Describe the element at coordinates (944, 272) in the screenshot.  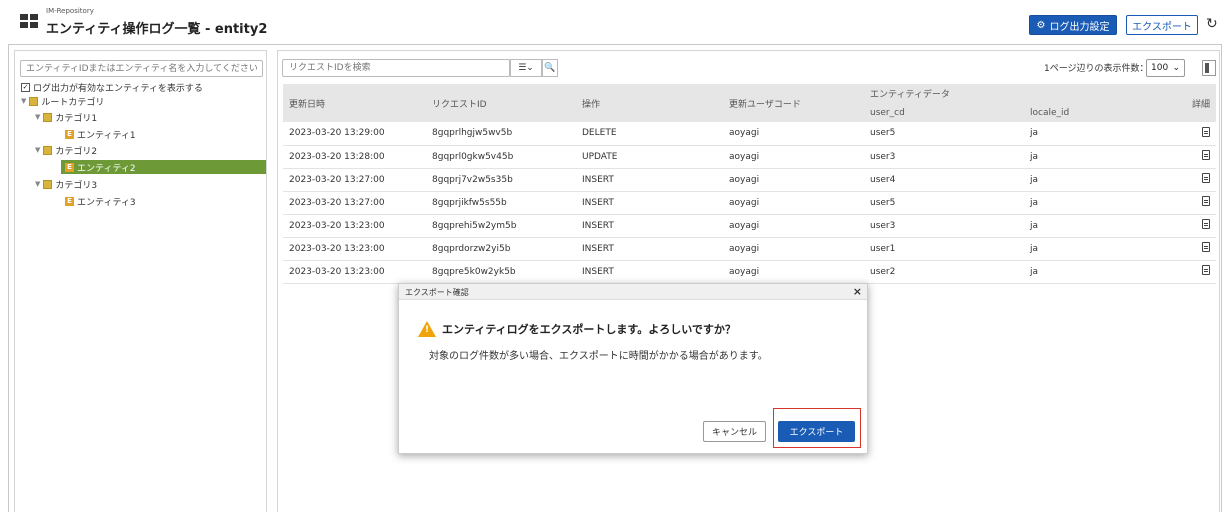
I see `cell-cd: user2` at that location.